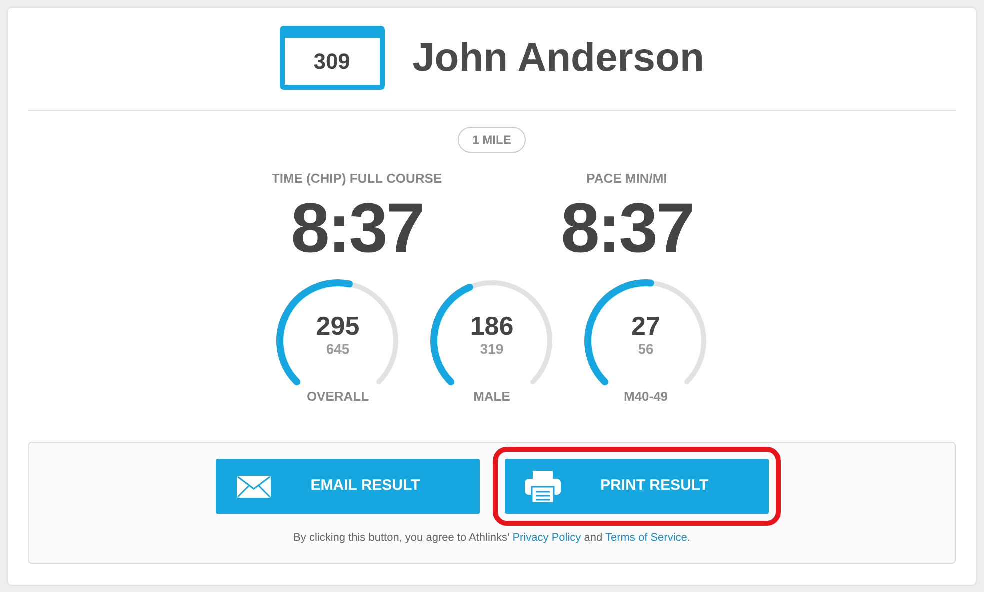 The image size is (984, 592). Describe the element at coordinates (636, 486) in the screenshot. I see `print-result-button: PRINT RESULT` at that location.